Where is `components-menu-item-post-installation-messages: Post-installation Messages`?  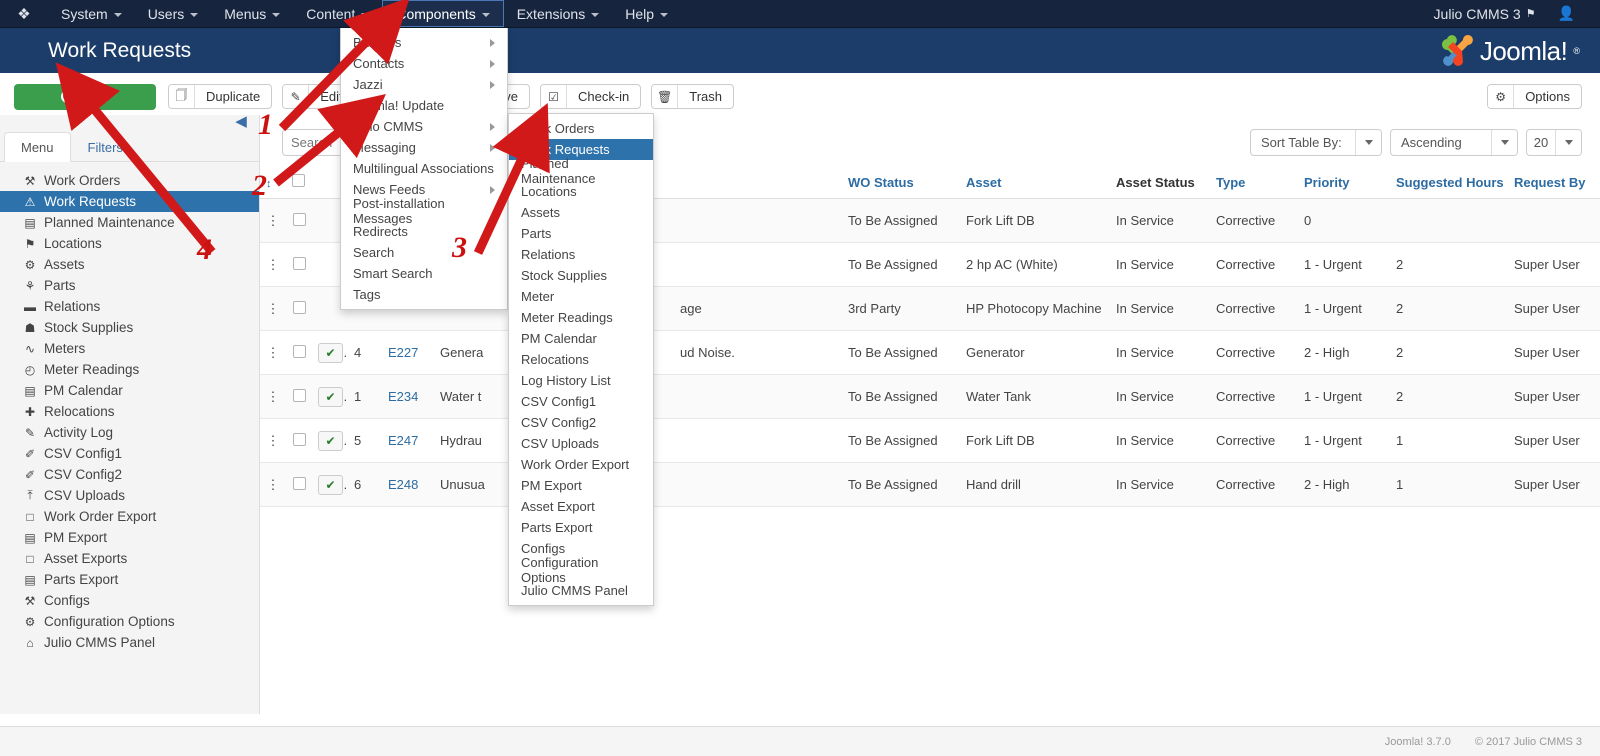 components-menu-item-post-installation-messages: Post-installation Messages is located at coordinates (424, 211).